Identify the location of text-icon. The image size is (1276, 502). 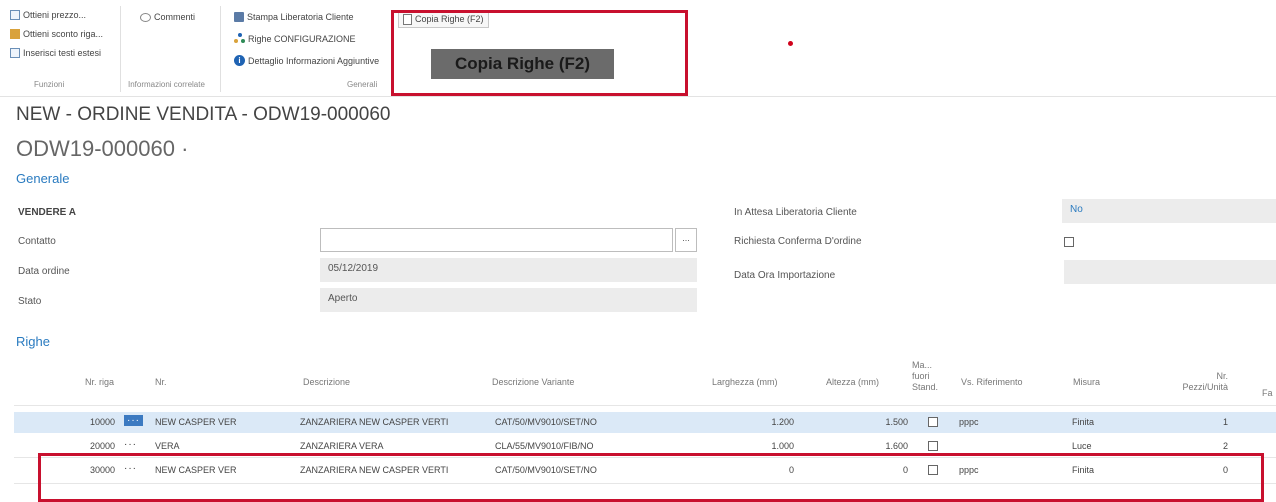
(15, 53).